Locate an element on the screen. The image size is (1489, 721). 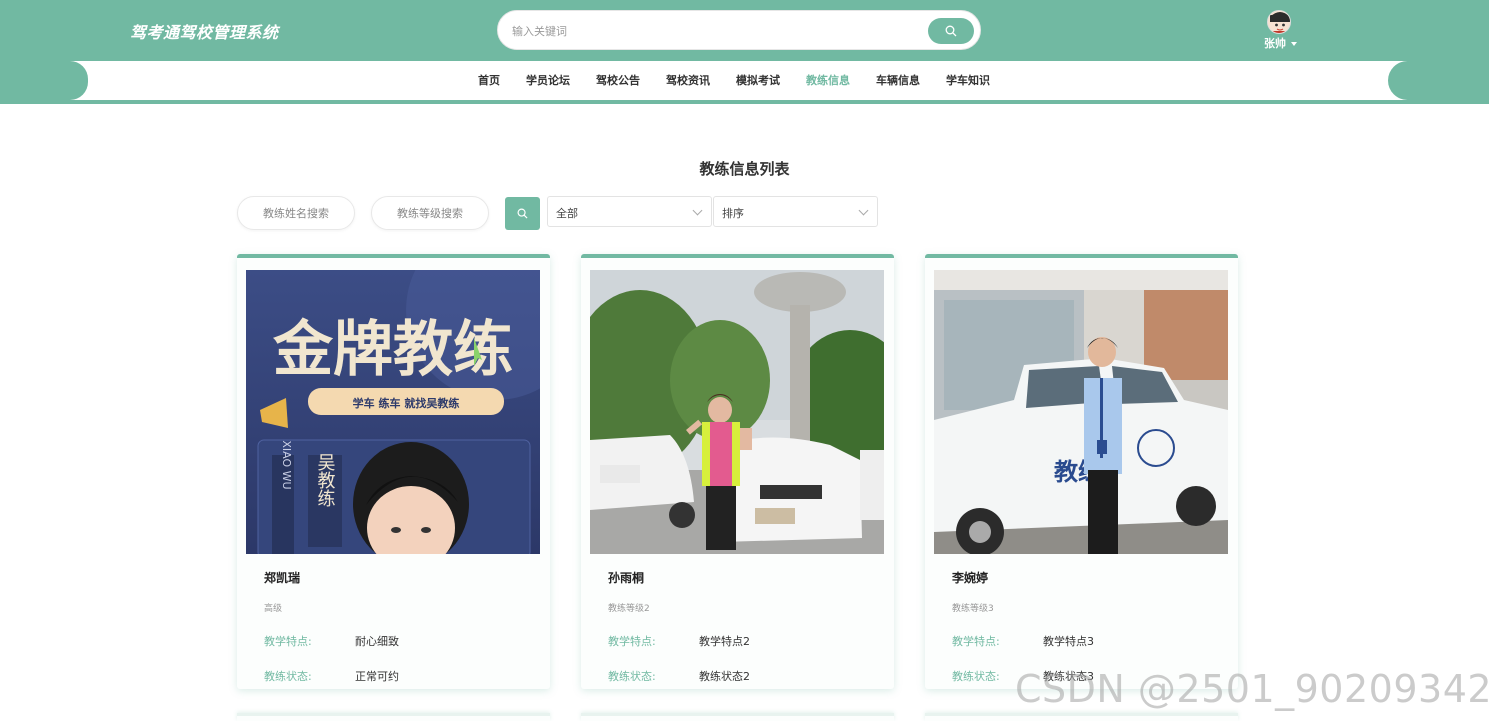
main-nav: 首页 学员论坛 驾校公告 驾校资讯 模拟考试 教练信息 车辆信息 学车知识 is located at coordinates (747, 80).